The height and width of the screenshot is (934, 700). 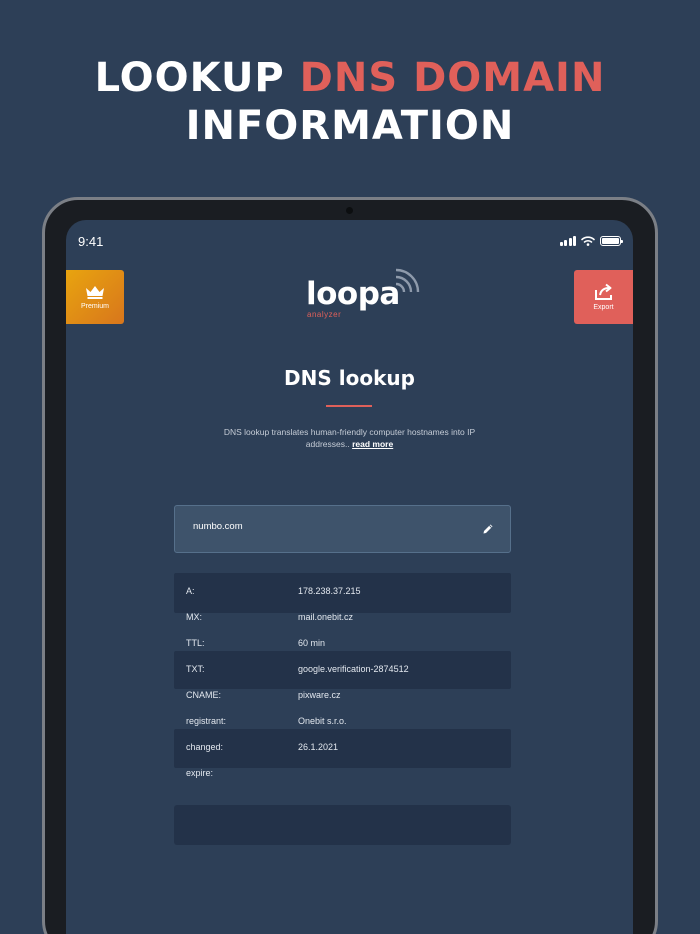 What do you see at coordinates (195, 643) in the screenshot?
I see `record-key: TTL:` at bounding box center [195, 643].